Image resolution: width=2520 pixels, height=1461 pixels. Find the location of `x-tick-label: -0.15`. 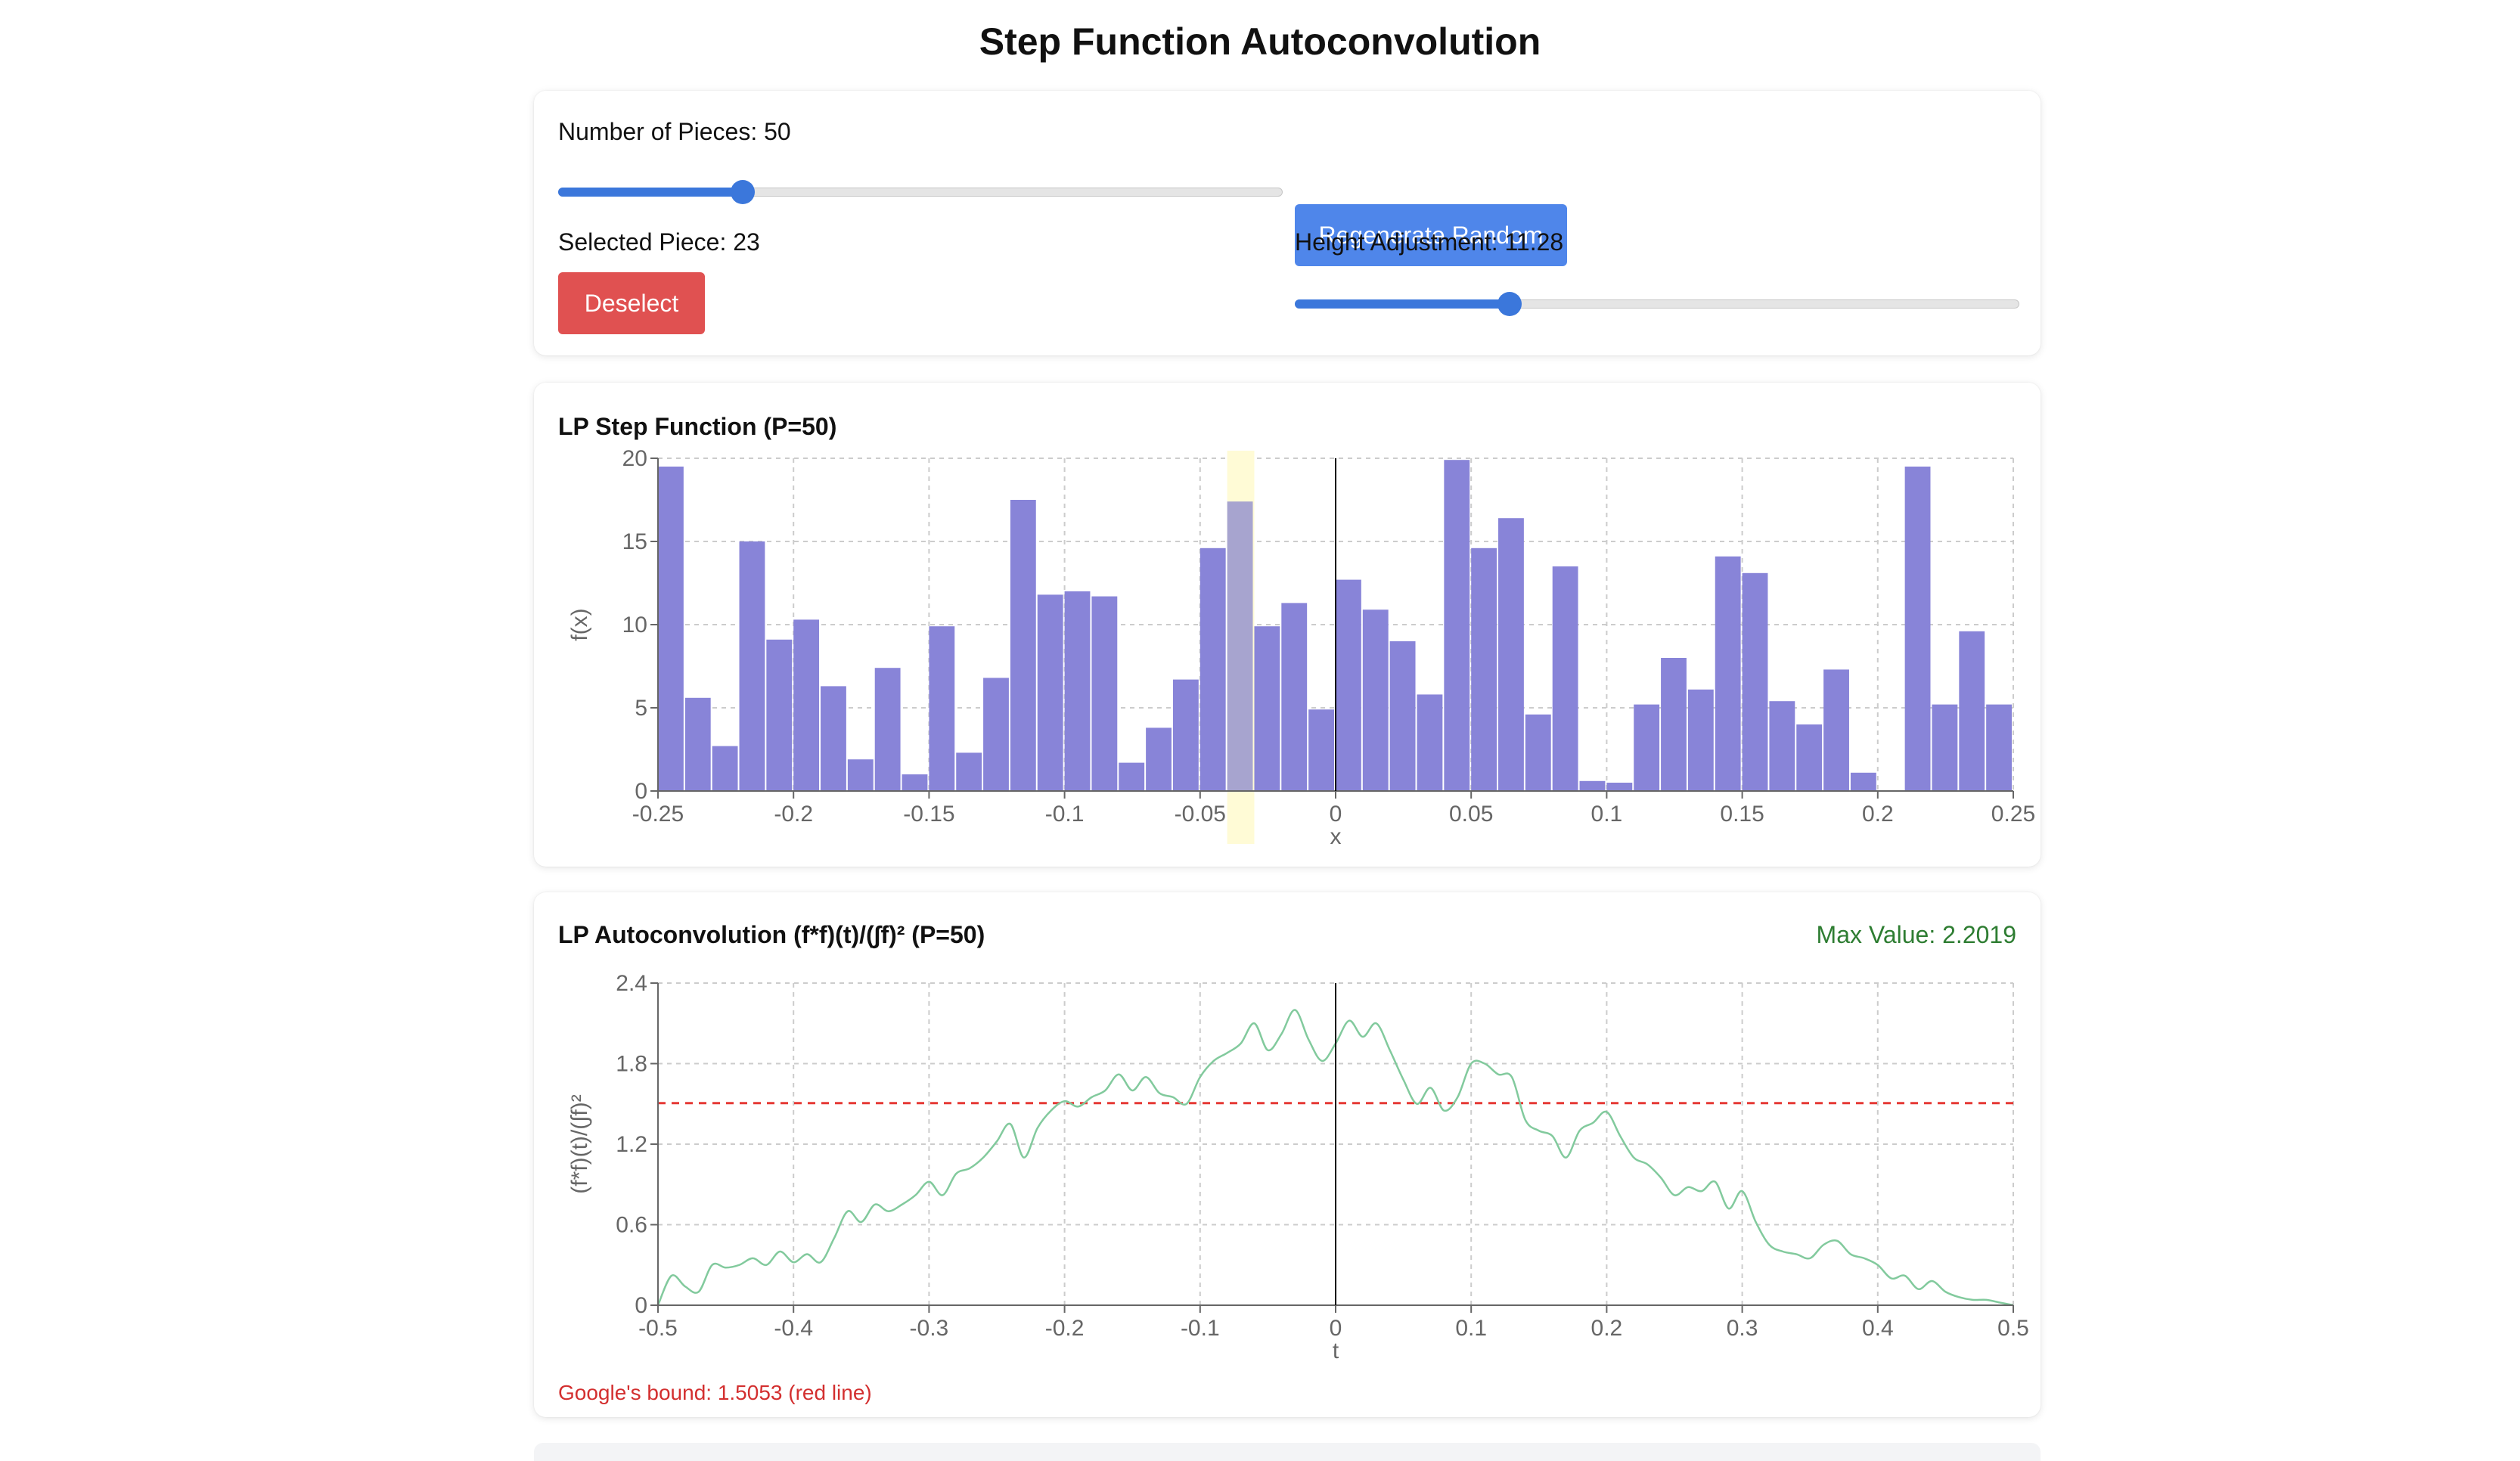

x-tick-label: -0.15 is located at coordinates (928, 815).